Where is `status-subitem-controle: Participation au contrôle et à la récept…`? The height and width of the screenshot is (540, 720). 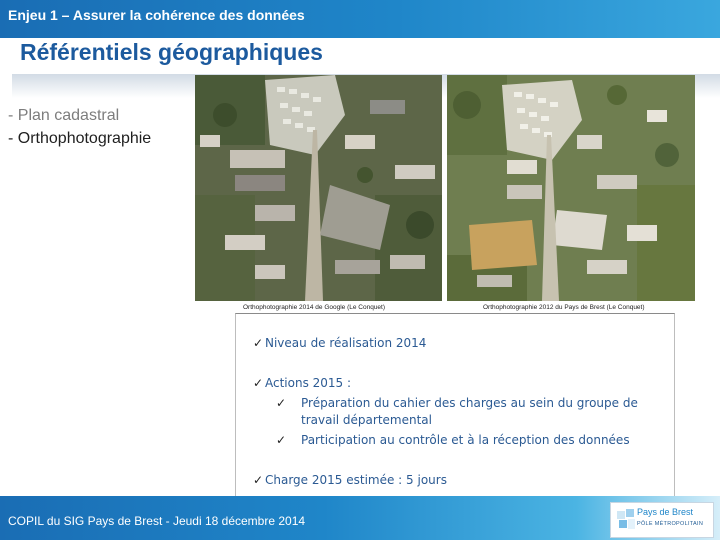 status-subitem-controle: Participation au contrôle et à la récept… is located at coordinates (465, 440).